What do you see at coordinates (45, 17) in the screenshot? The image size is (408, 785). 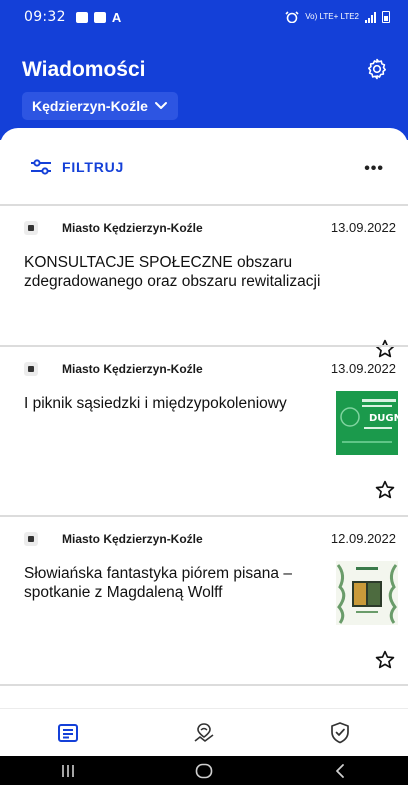 I see `status-time: 09:32` at bounding box center [45, 17].